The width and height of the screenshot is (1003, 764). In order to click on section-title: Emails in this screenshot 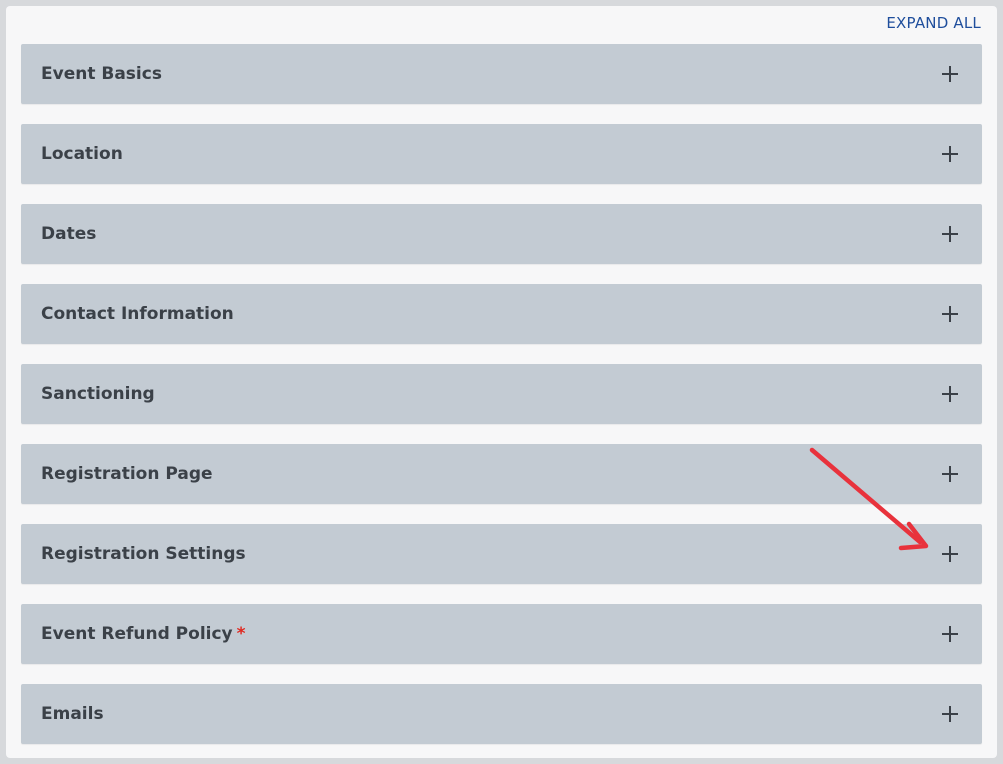, I will do `click(72, 714)`.